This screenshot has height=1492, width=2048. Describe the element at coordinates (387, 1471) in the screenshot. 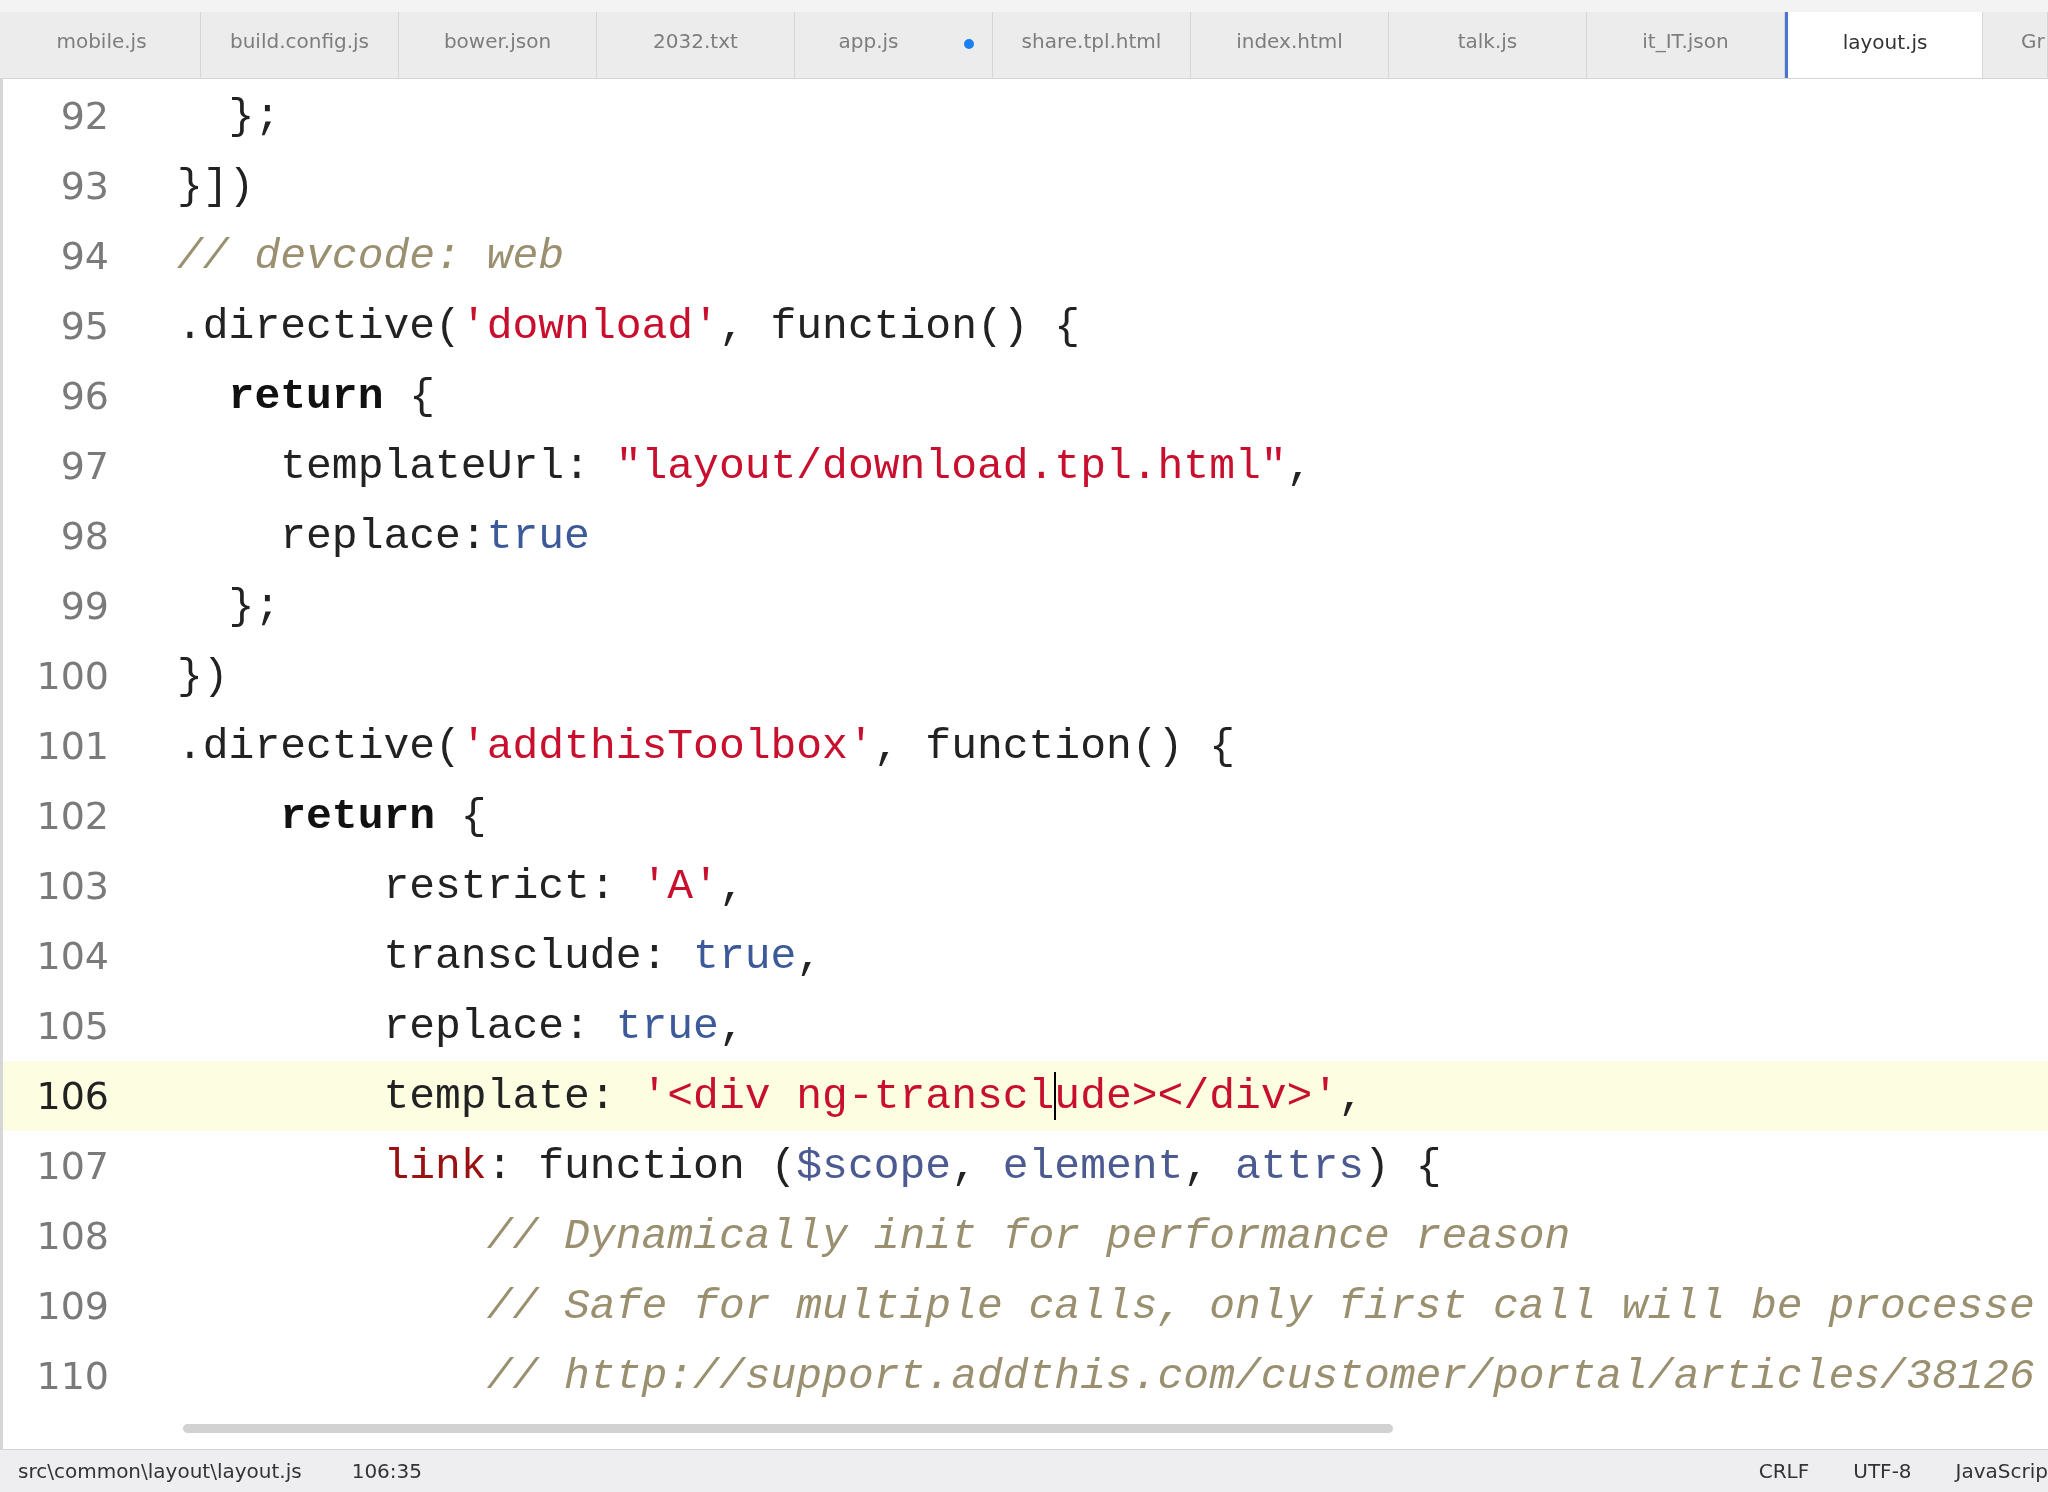

I see `cursor-position: 106:35` at that location.